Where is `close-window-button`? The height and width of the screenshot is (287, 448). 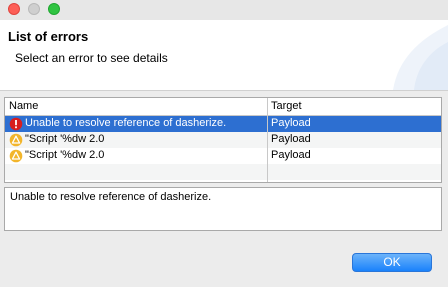
close-window-button is located at coordinates (14, 9).